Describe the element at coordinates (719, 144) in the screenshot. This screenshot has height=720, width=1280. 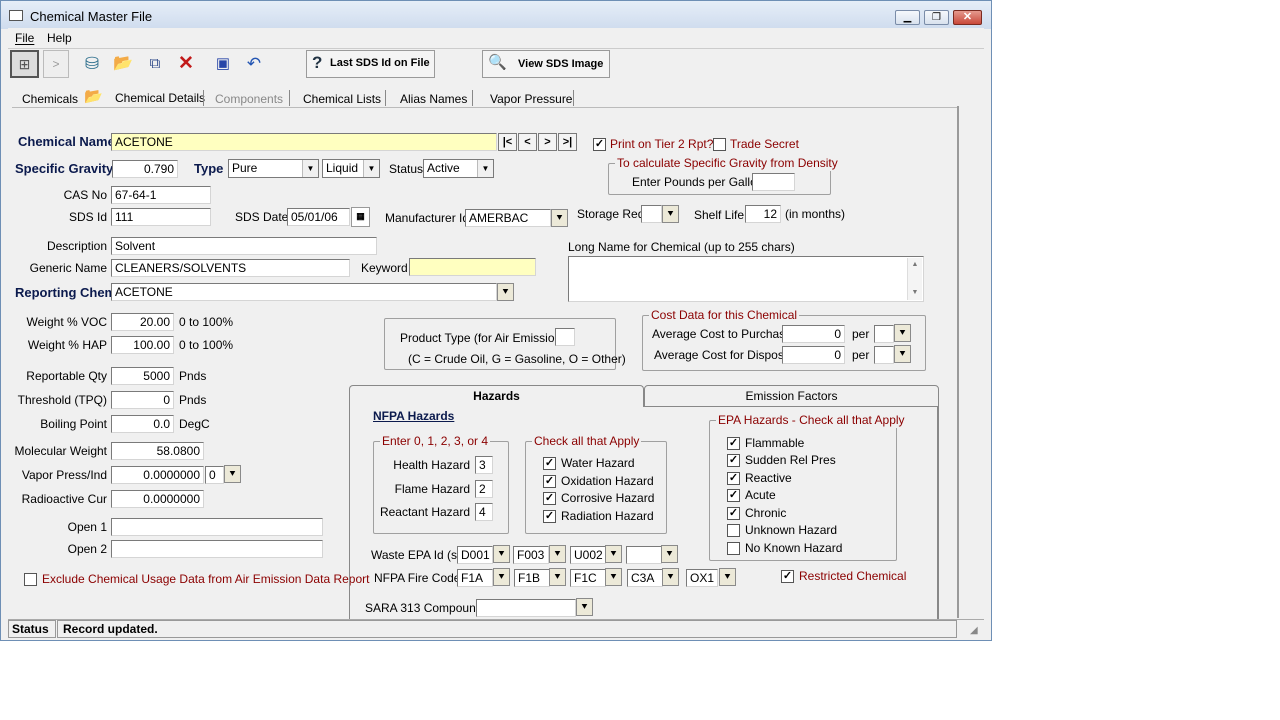
I see `trade-secret-checkbox` at that location.